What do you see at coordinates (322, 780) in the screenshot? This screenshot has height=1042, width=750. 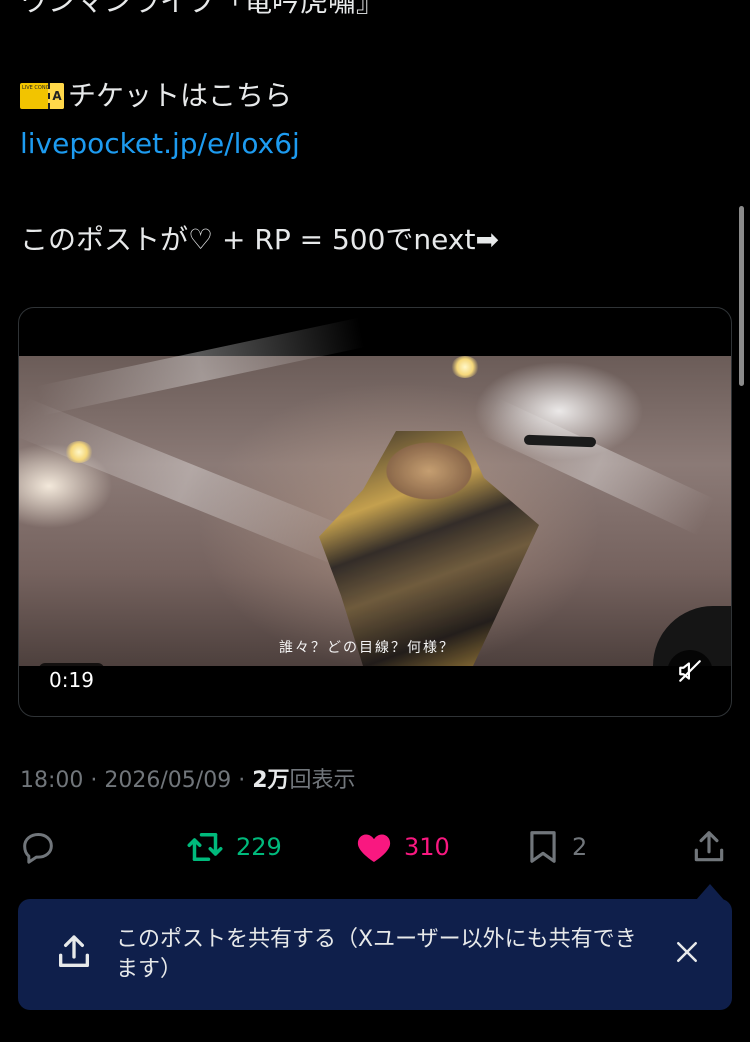 I see `views-label: 回表示` at bounding box center [322, 780].